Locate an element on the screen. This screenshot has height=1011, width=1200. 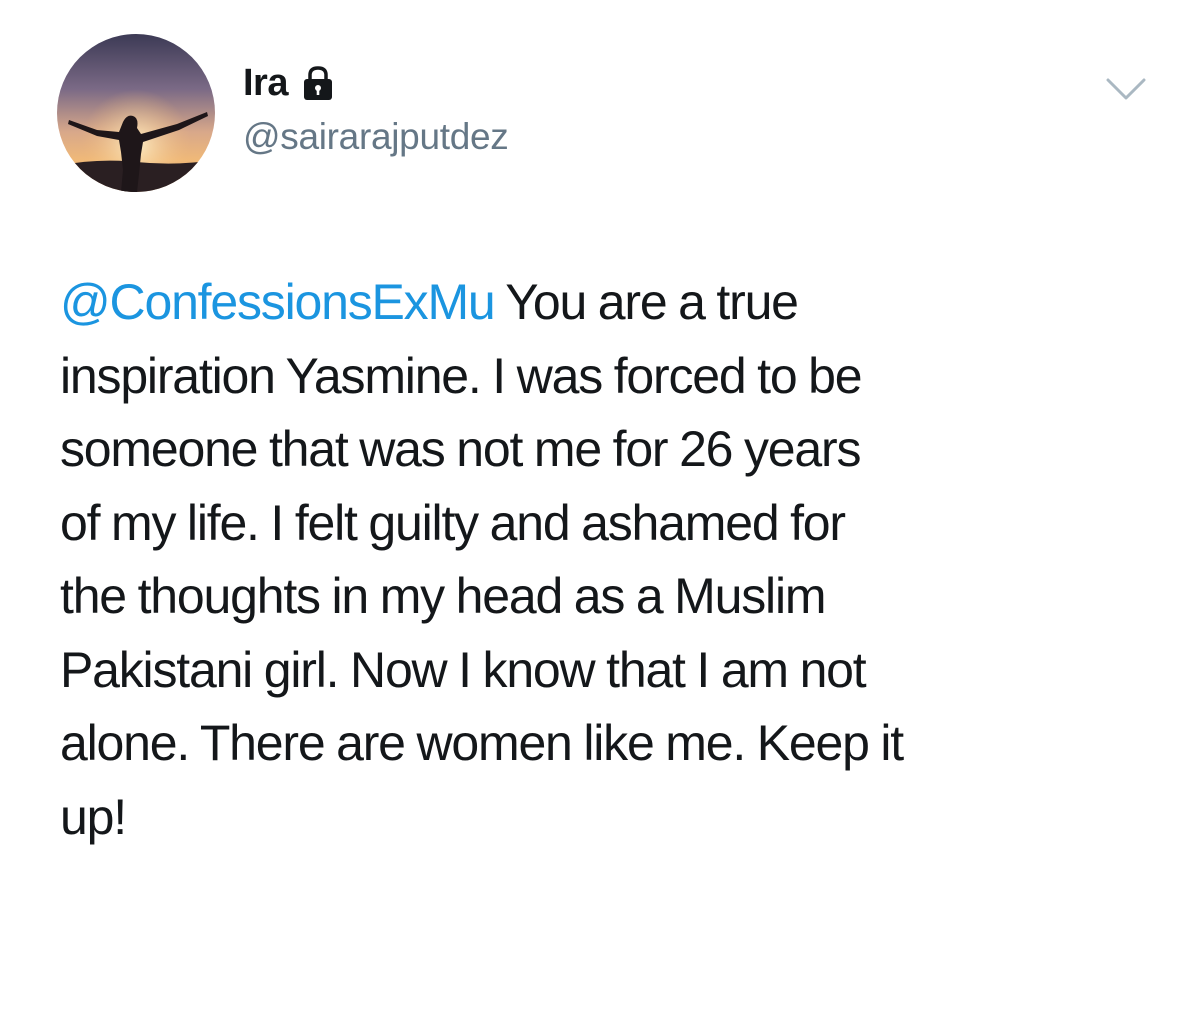
tweet-text-segment: You are a true is located at coordinates (646, 302).